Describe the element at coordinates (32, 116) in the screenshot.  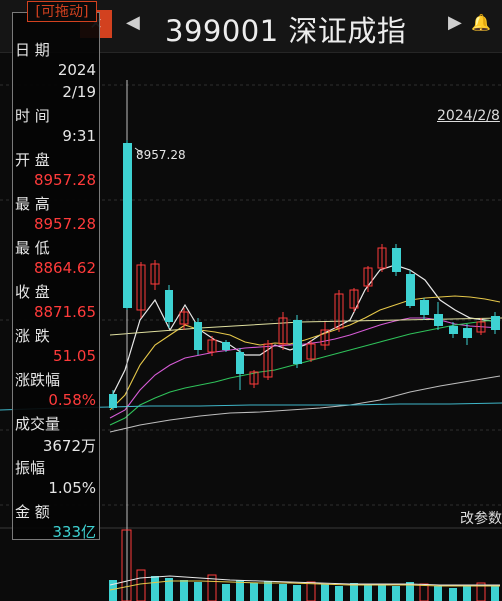
I see `time-label: 时 间` at that location.